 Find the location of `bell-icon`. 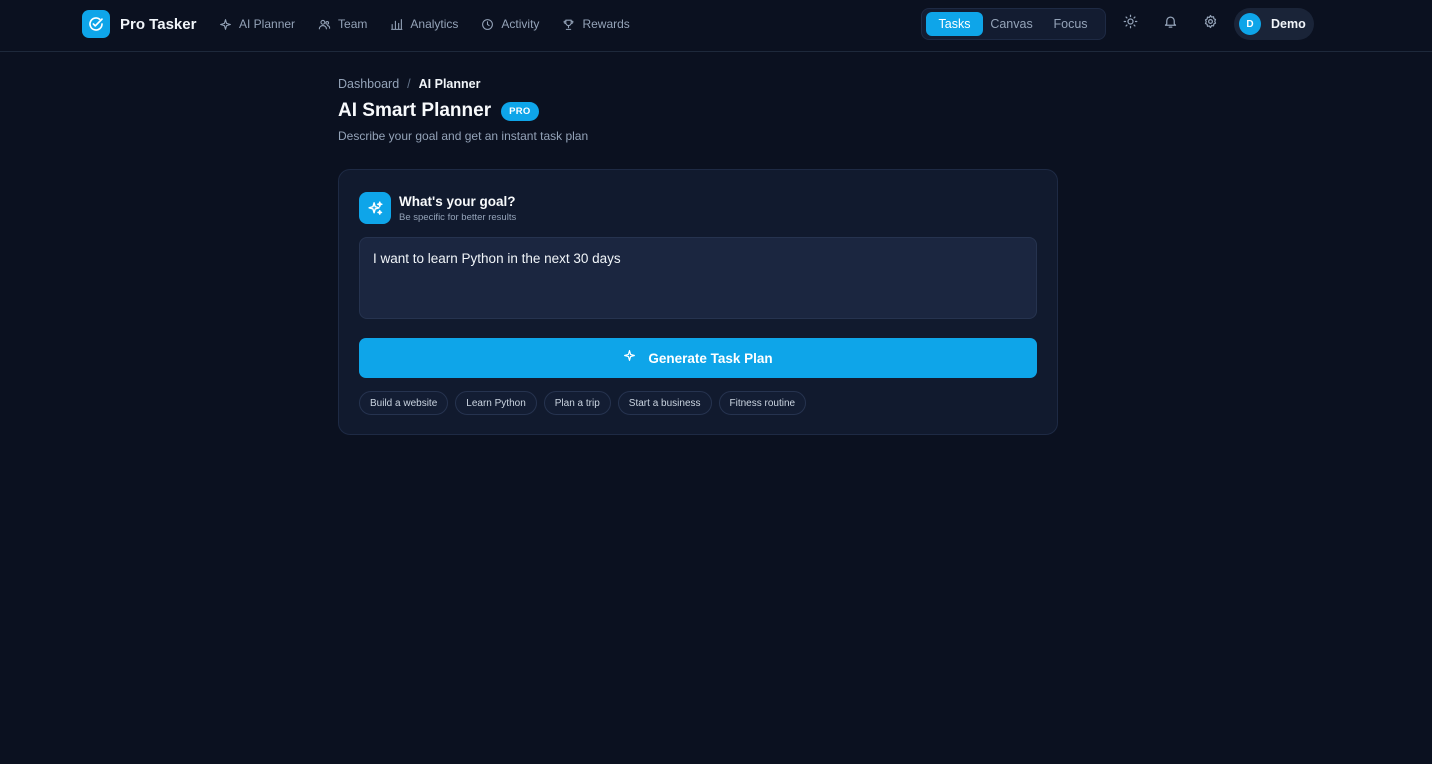

bell-icon is located at coordinates (1170, 24).